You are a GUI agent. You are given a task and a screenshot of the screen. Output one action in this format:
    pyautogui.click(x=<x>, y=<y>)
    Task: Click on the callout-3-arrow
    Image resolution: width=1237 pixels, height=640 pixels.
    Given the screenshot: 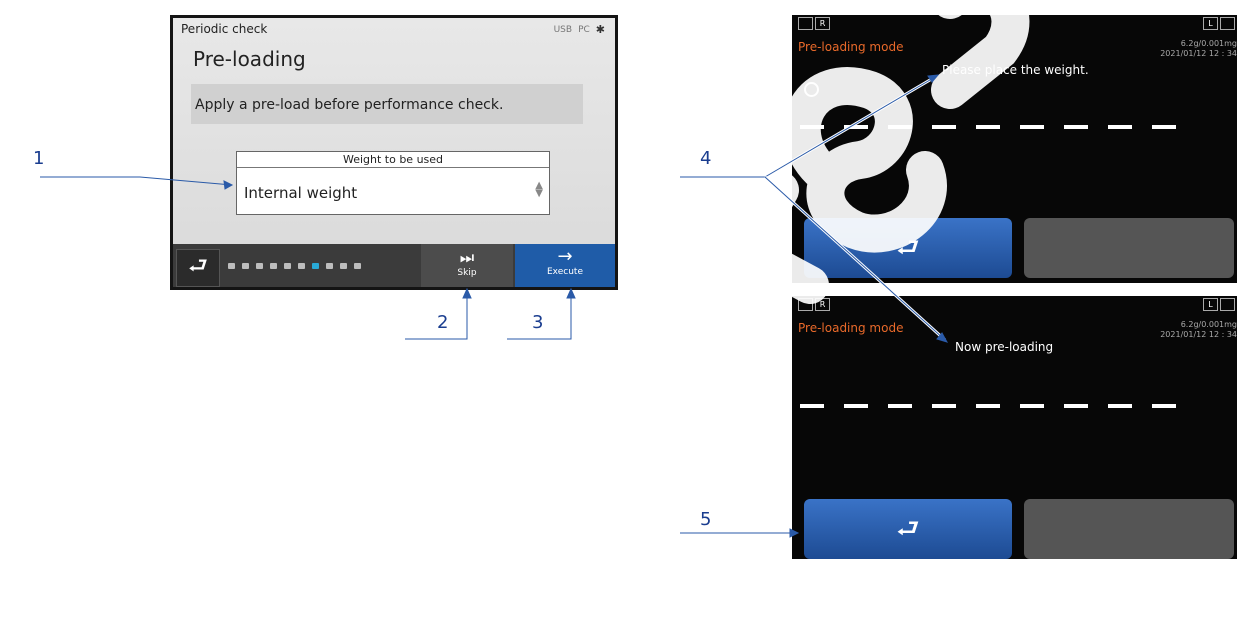 What is the action you would take?
    pyautogui.click(x=571, y=293)
    